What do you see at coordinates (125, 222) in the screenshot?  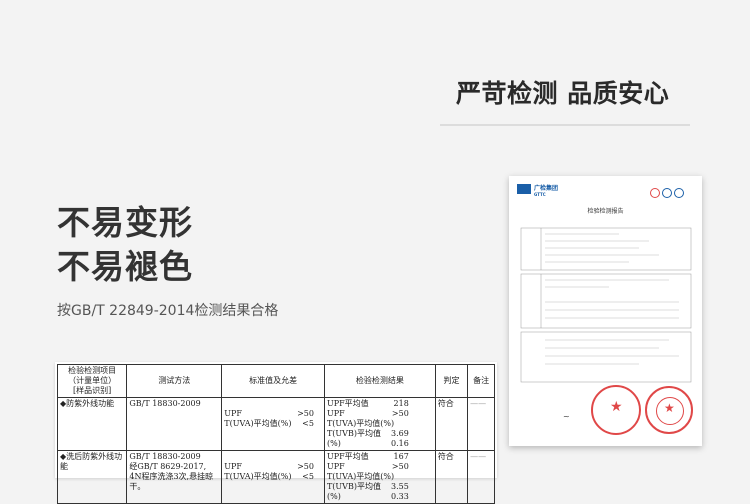 I see `headline-no-deform: 不易变形` at bounding box center [125, 222].